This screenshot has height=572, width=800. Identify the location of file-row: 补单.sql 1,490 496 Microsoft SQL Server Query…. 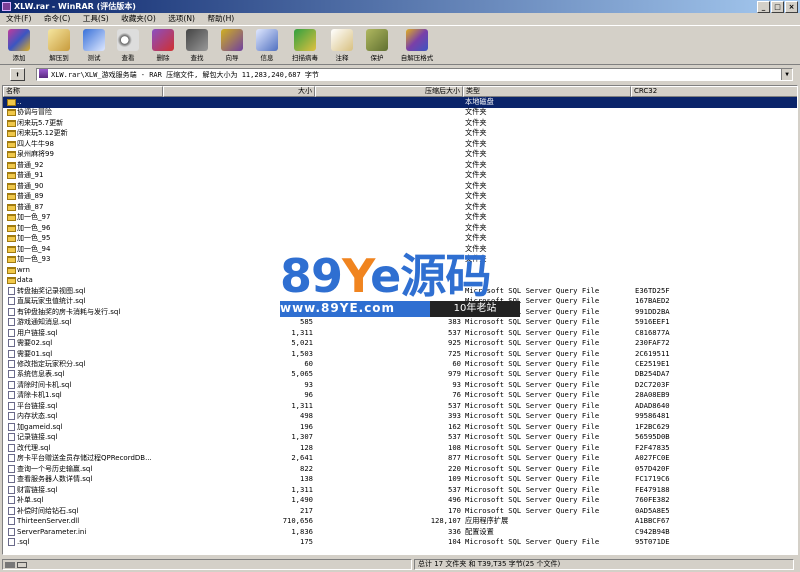
(400, 500).